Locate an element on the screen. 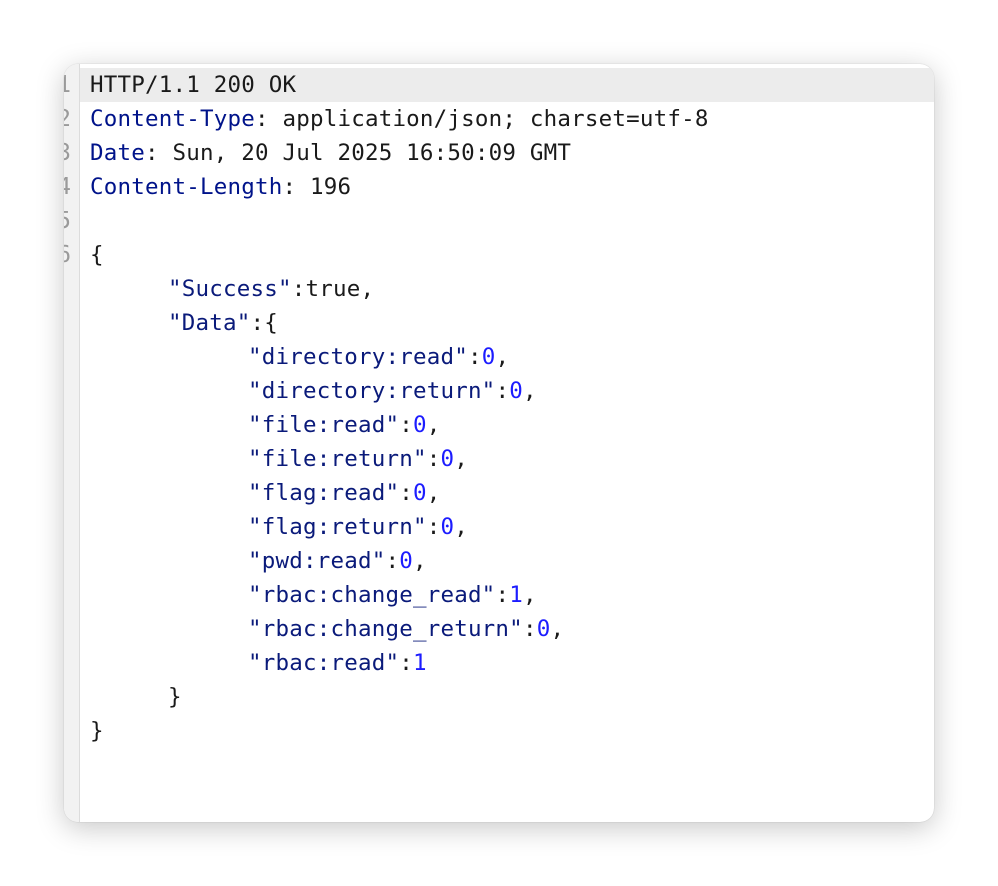  json-entry: "directory:read":0, is located at coordinates (379, 357).